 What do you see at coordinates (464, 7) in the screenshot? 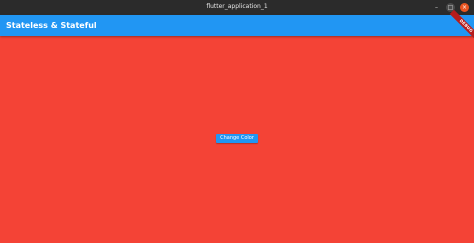
I see `close-icon: ×` at bounding box center [464, 7].